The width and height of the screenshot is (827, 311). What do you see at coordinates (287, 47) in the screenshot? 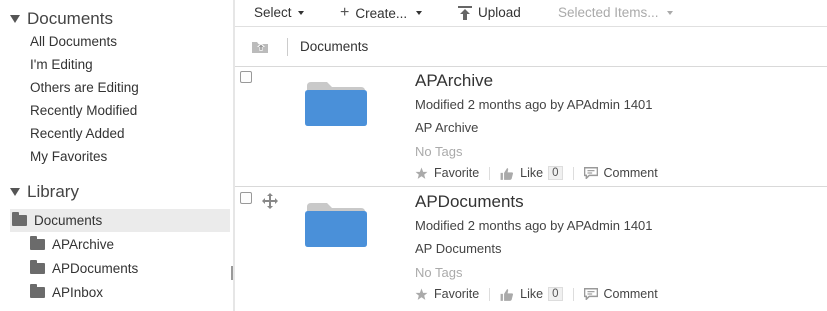
I see `breadcrumb-divider` at bounding box center [287, 47].